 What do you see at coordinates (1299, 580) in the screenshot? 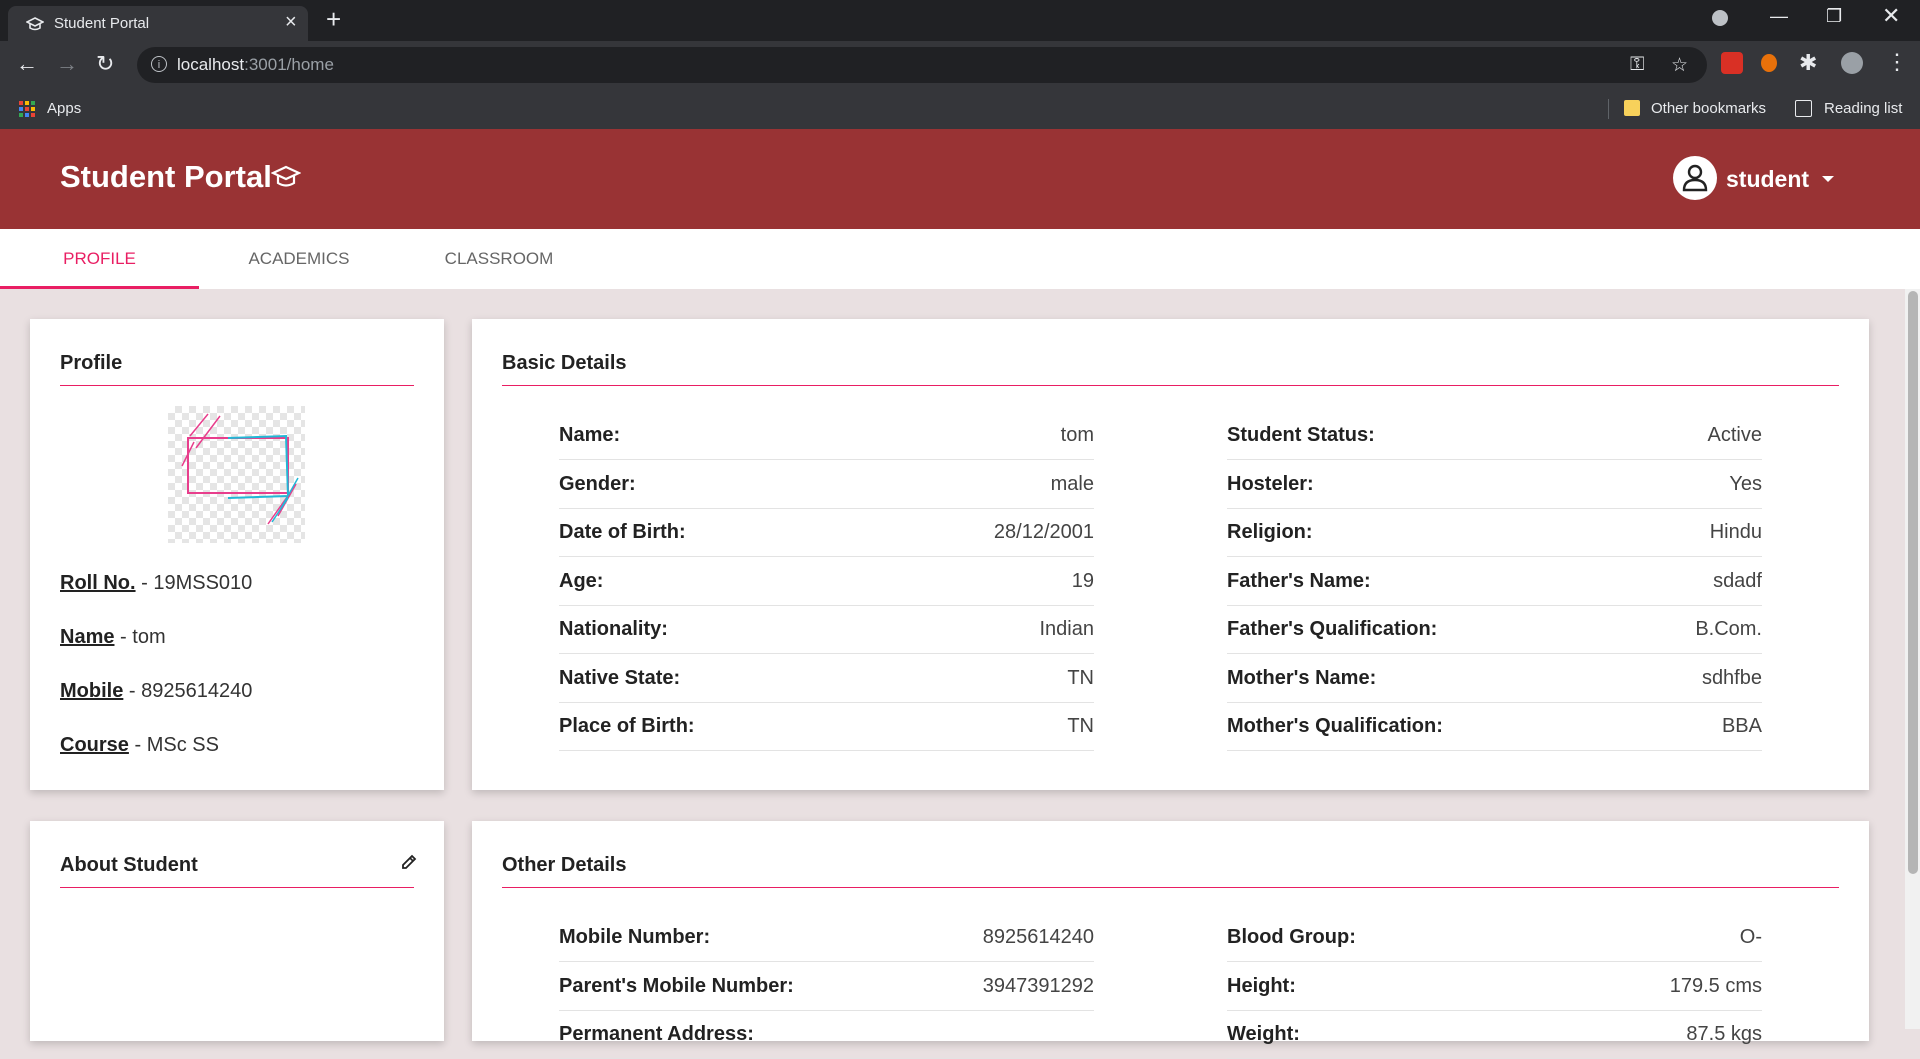
I see `detail-label: Father's Name:` at bounding box center [1299, 580].